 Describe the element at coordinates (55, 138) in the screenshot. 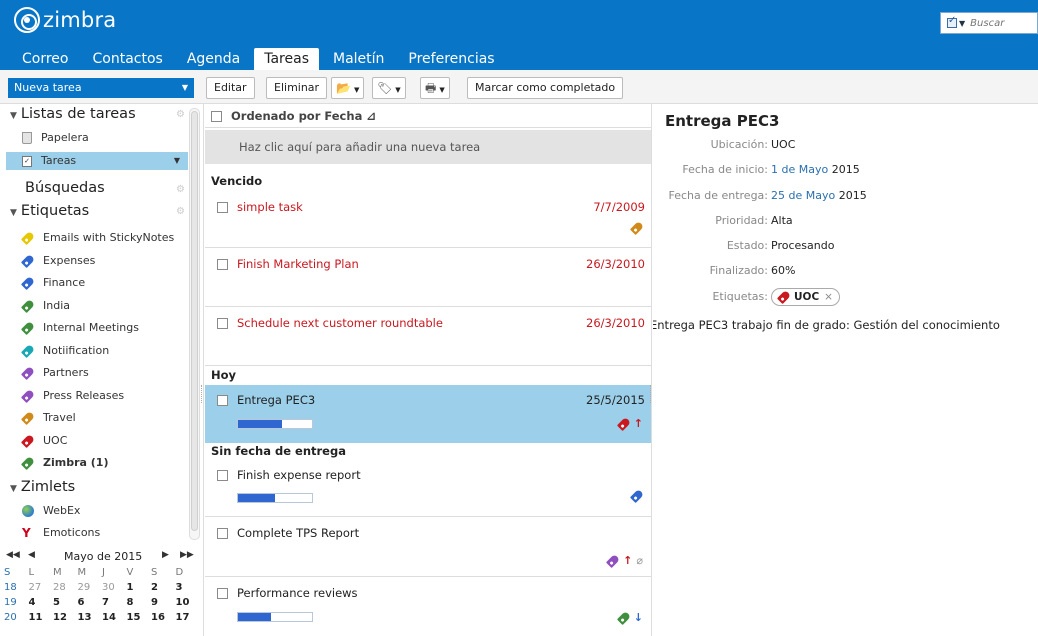

I see `folder-papelera: Papelera` at that location.